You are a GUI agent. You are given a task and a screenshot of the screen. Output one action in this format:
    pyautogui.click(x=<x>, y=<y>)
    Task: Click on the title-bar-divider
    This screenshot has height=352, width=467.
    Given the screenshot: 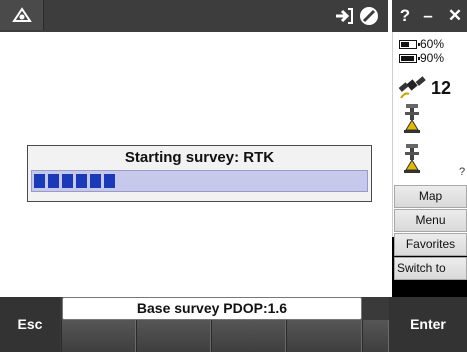 What is the action you would take?
    pyautogui.click(x=390, y=16)
    